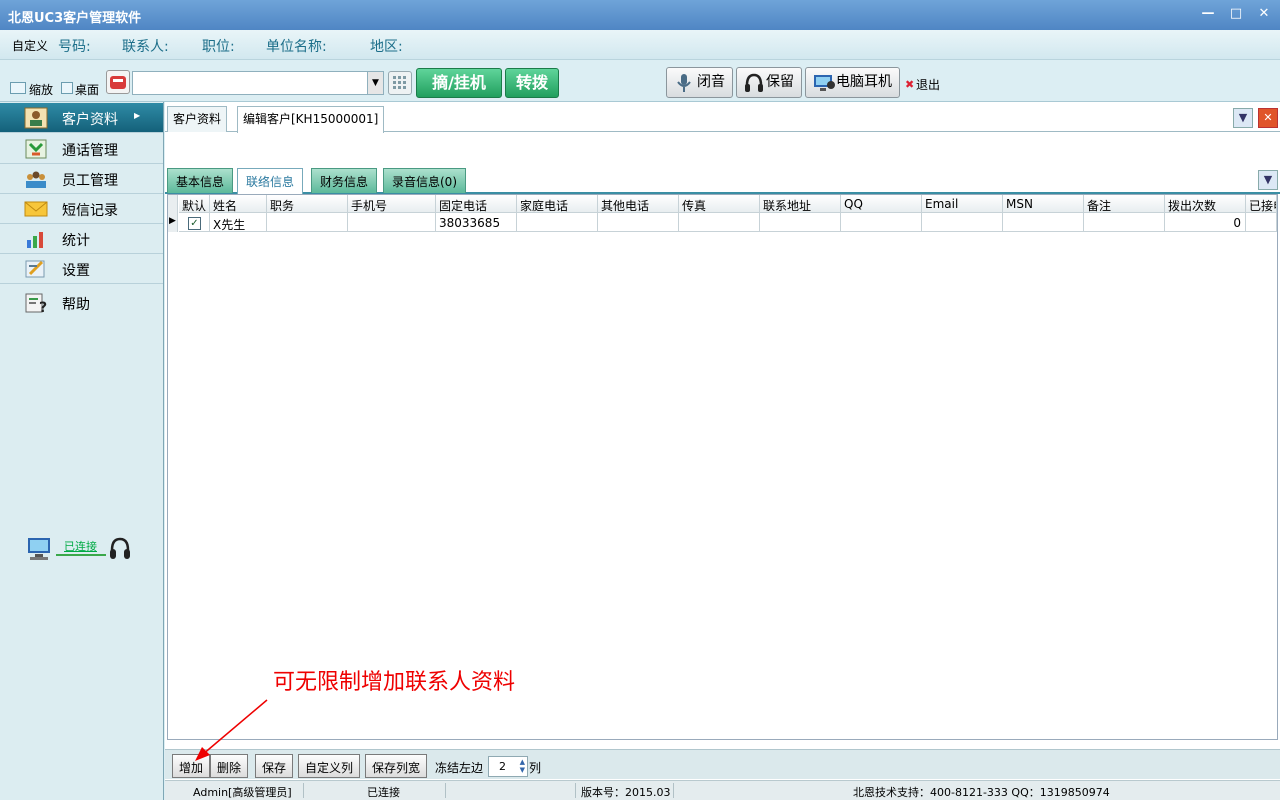 This screenshot has height=800, width=1280. What do you see at coordinates (864, 82) in the screenshot?
I see `pc-headset-label: 电脑耳机` at bounding box center [864, 82].